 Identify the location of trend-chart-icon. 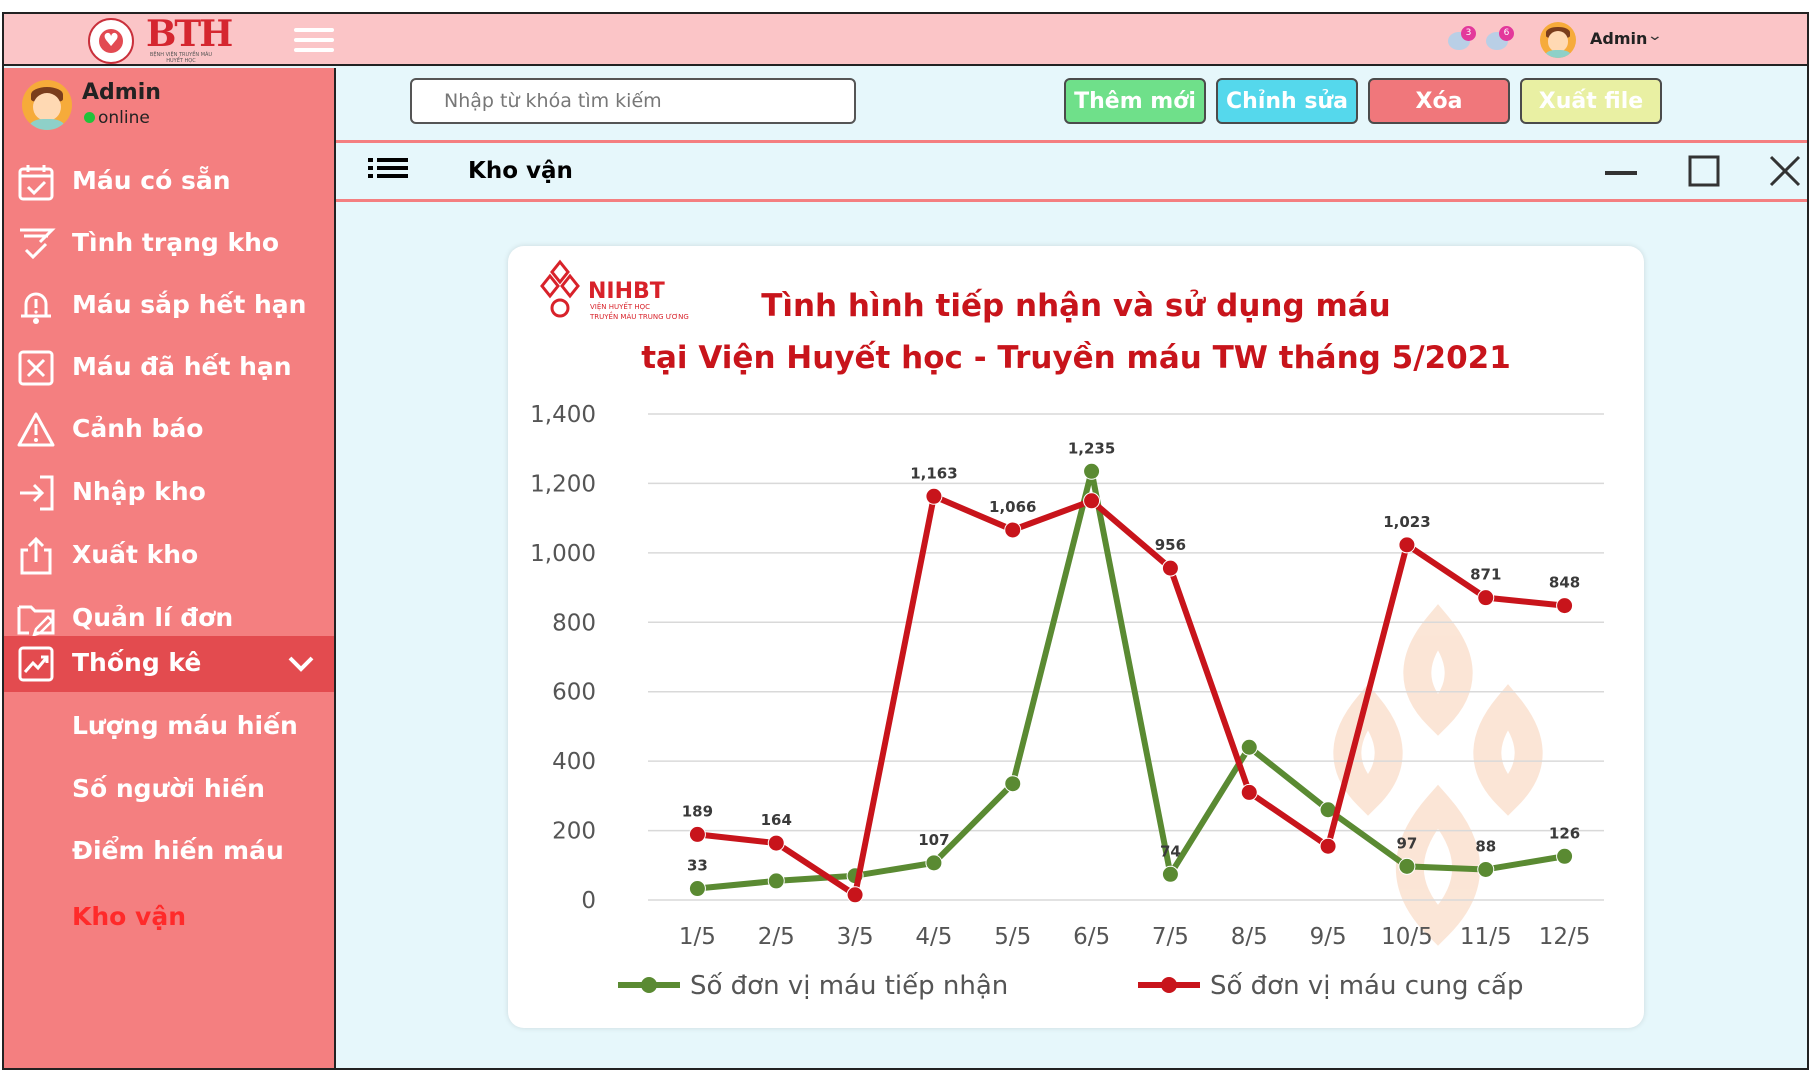
(36, 664).